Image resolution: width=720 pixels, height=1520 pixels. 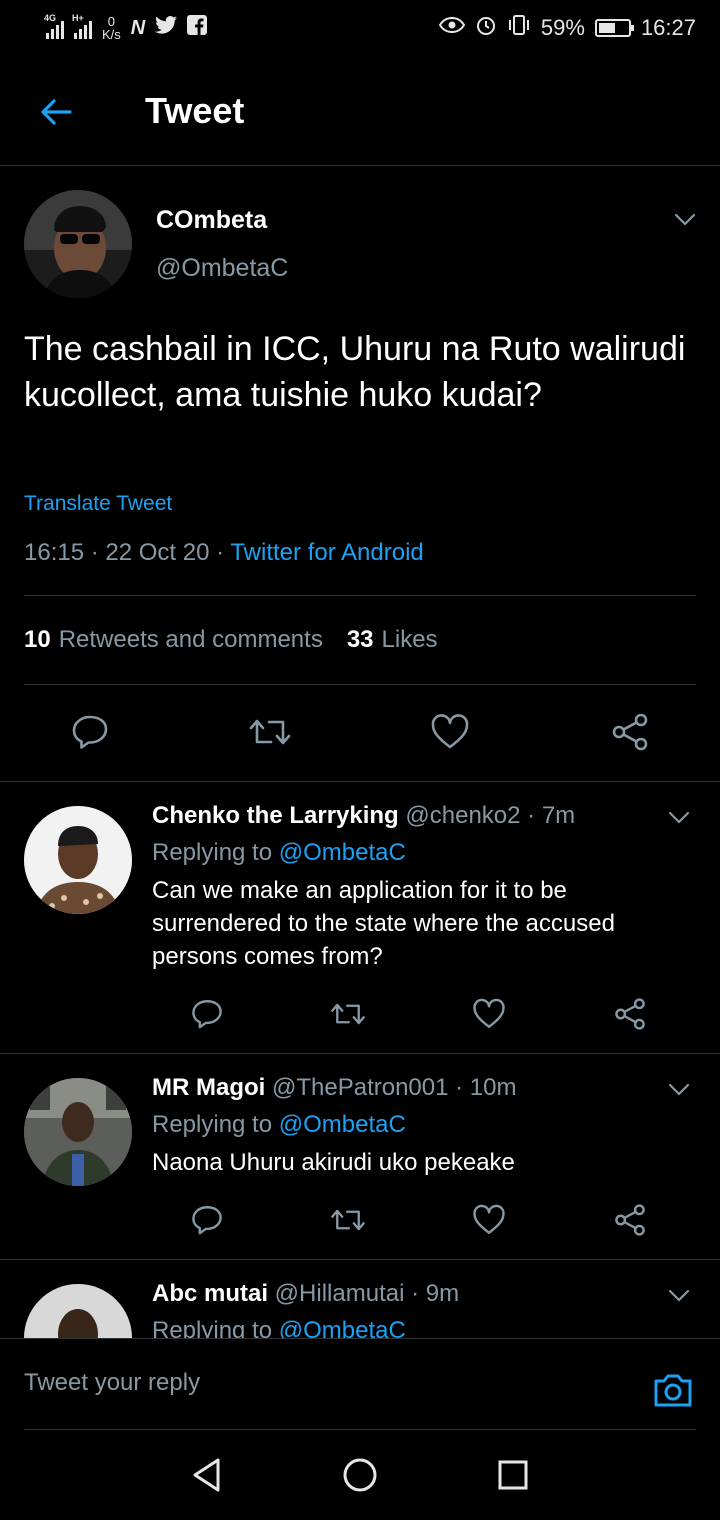 What do you see at coordinates (392, 640) in the screenshot?
I see `likes-stat: 33 Likes` at bounding box center [392, 640].